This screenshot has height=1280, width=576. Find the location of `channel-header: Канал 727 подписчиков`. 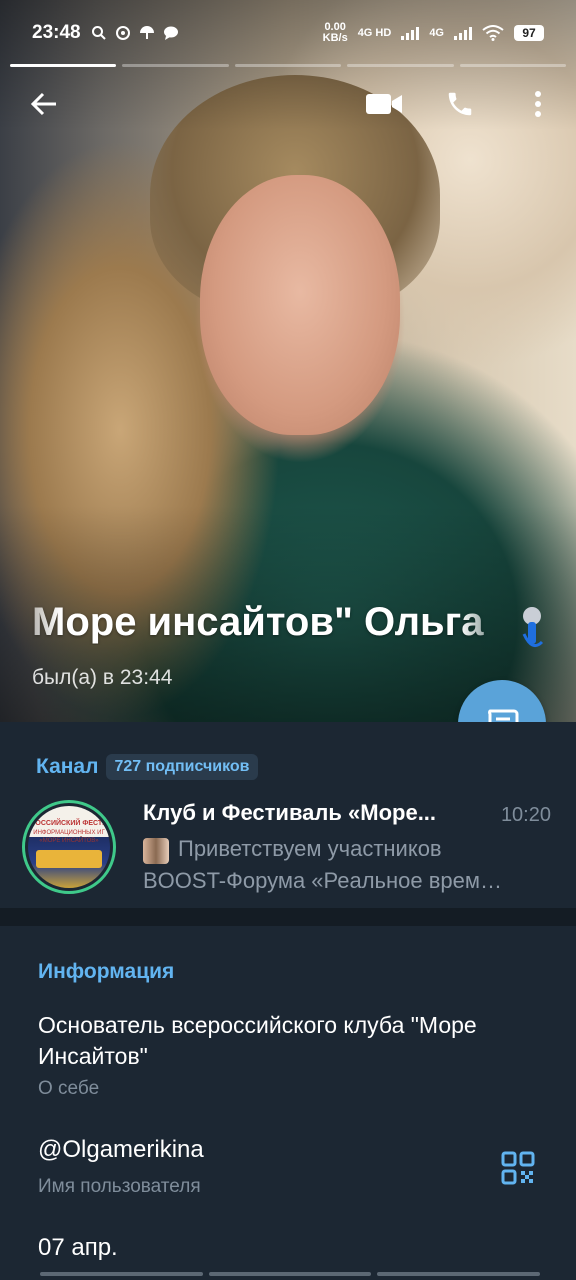

channel-header: Канал 727 подписчиков is located at coordinates (147, 767).